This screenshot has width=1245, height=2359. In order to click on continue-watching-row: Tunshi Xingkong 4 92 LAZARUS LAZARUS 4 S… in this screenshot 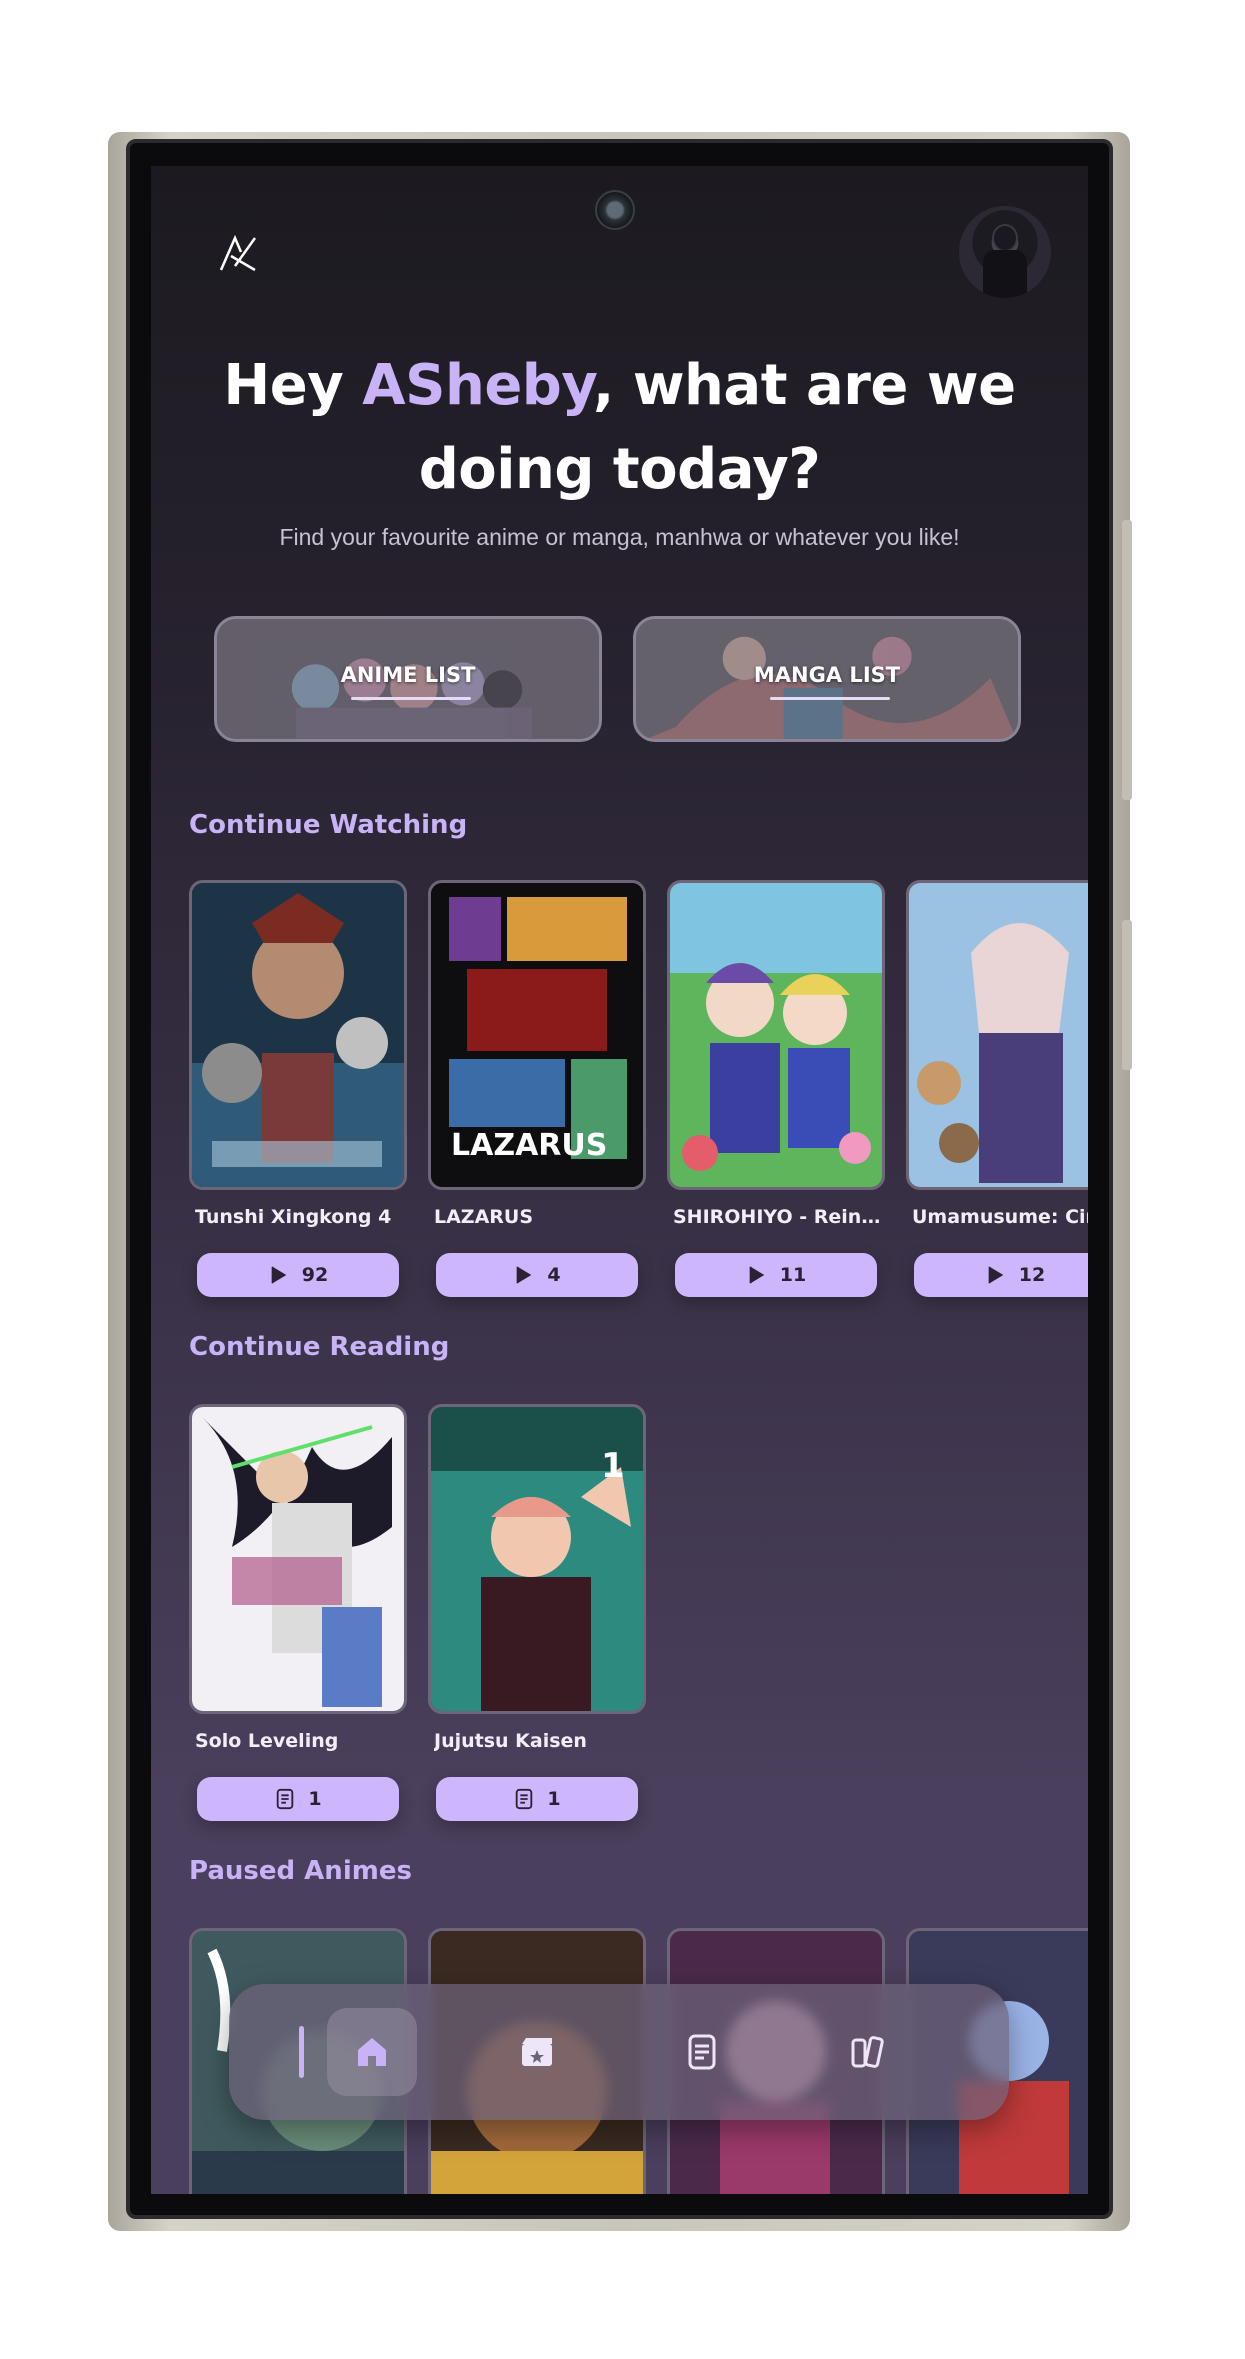, I will do `click(638, 1090)`.